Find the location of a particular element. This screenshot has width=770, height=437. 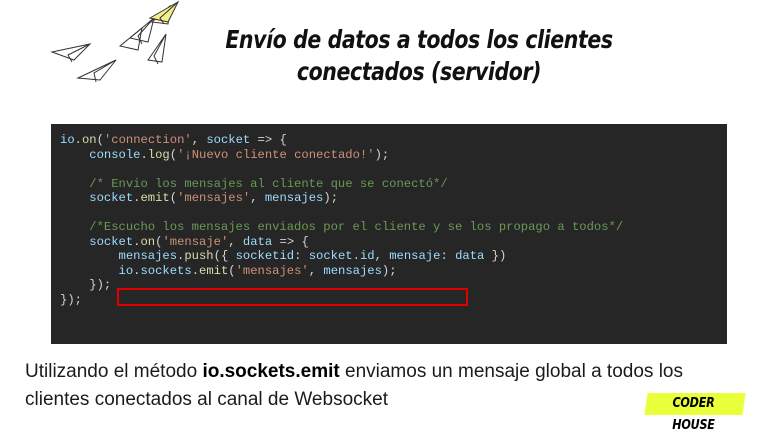

code-token: sockets is located at coordinates (166, 270).